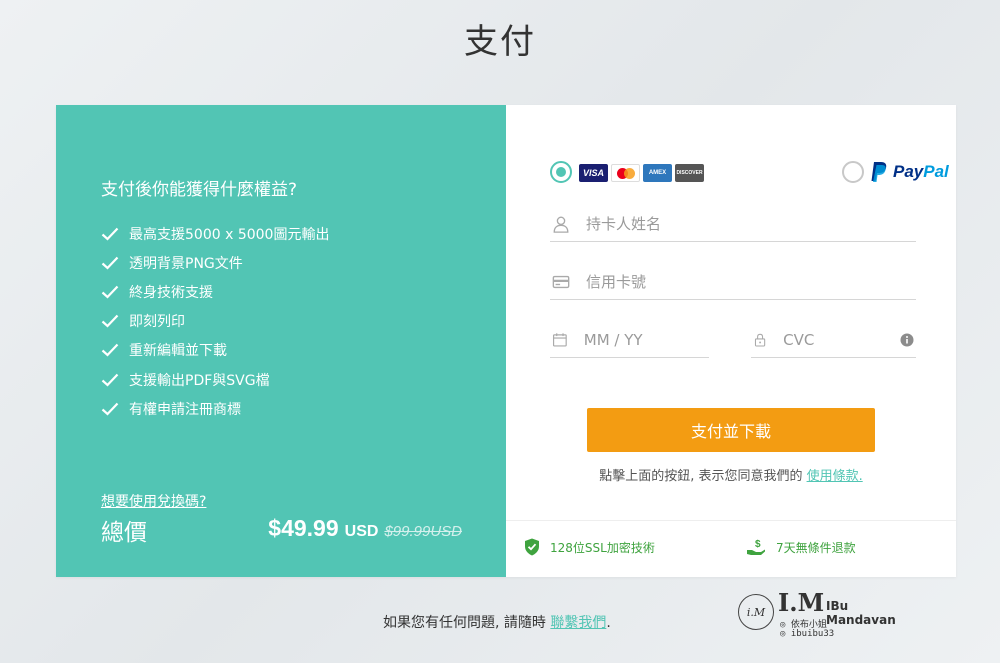  Describe the element at coordinates (423, 531) in the screenshot. I see `original-price: $99.99USD` at that location.